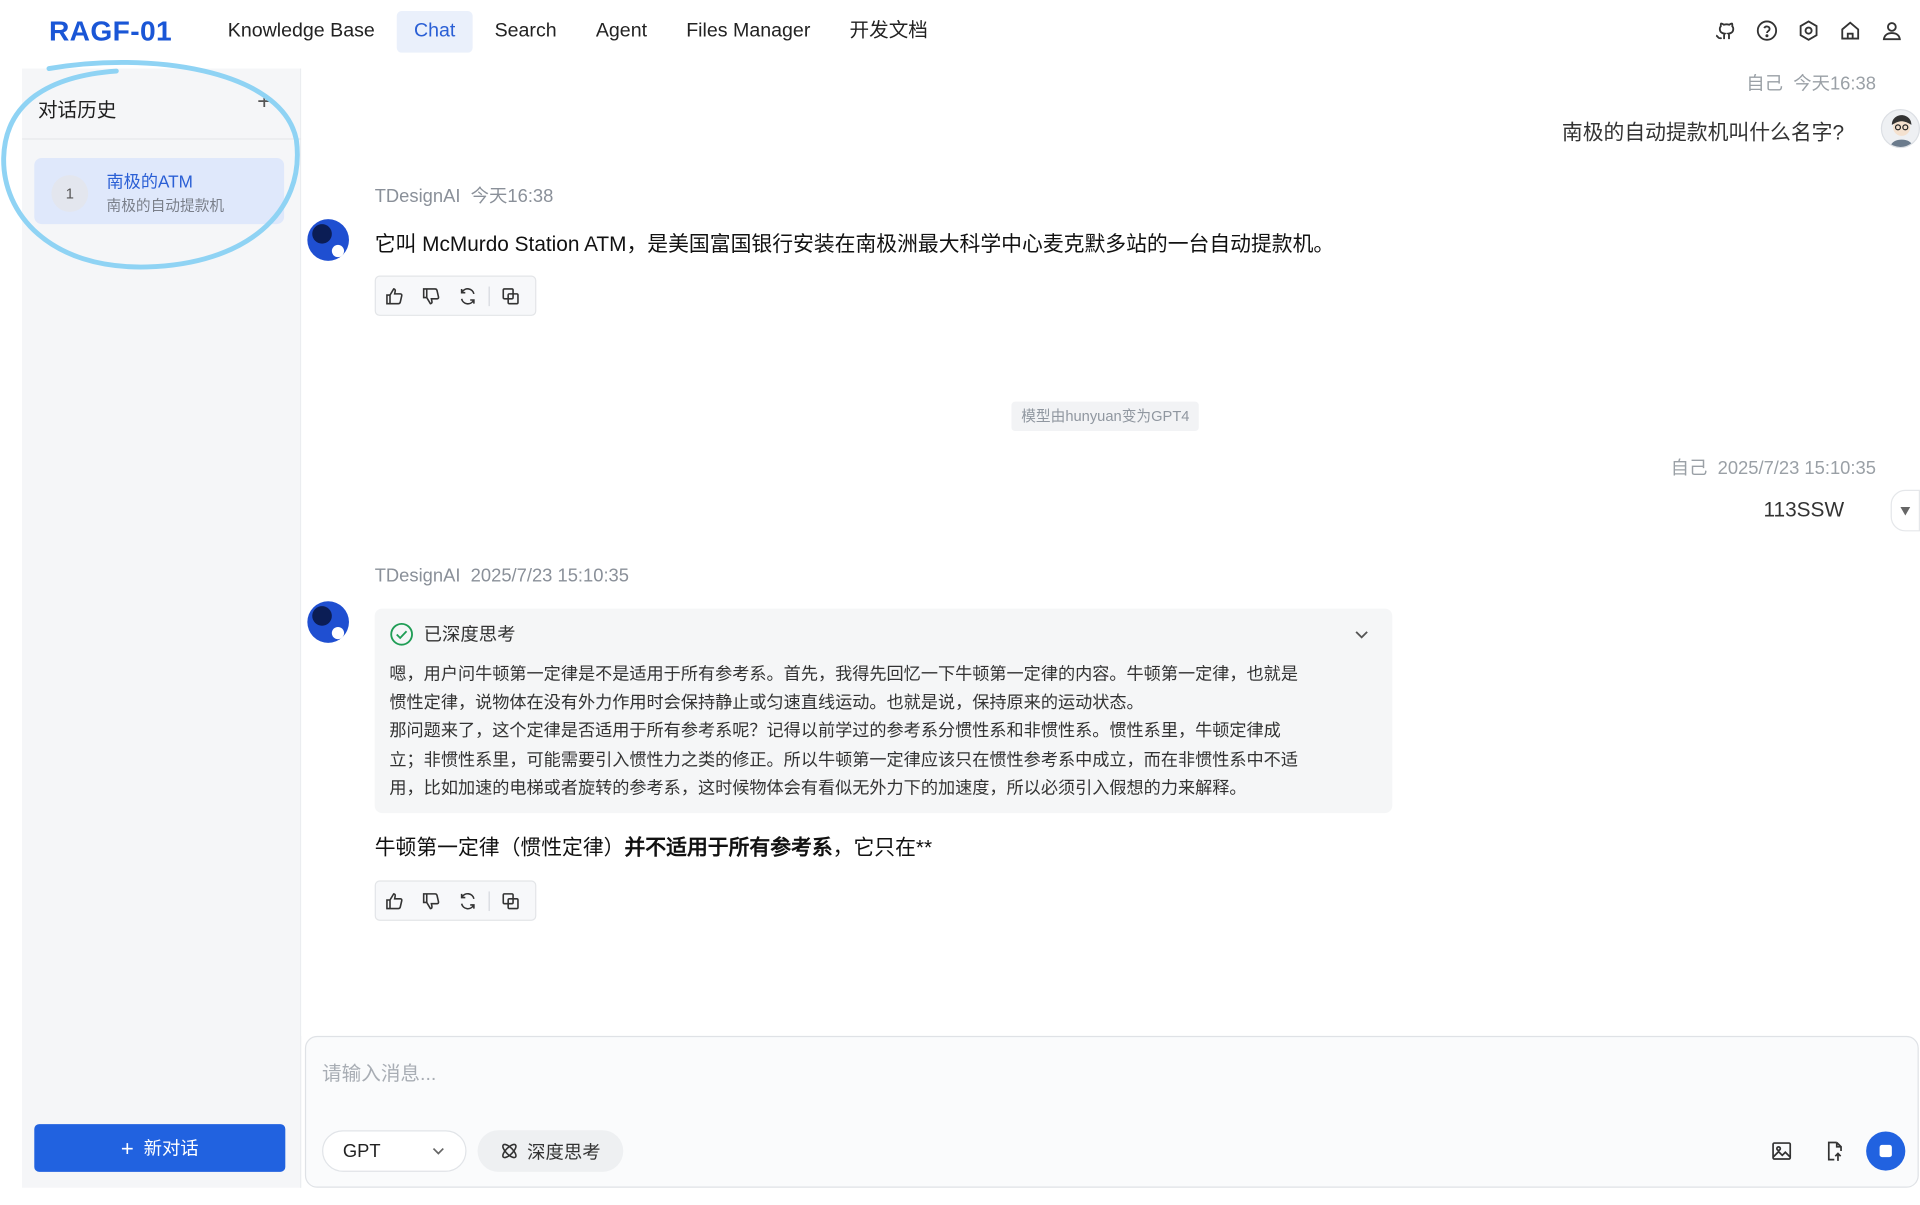 The height and width of the screenshot is (1205, 1920). What do you see at coordinates (127, 1148) in the screenshot?
I see `plus-icon: +` at bounding box center [127, 1148].